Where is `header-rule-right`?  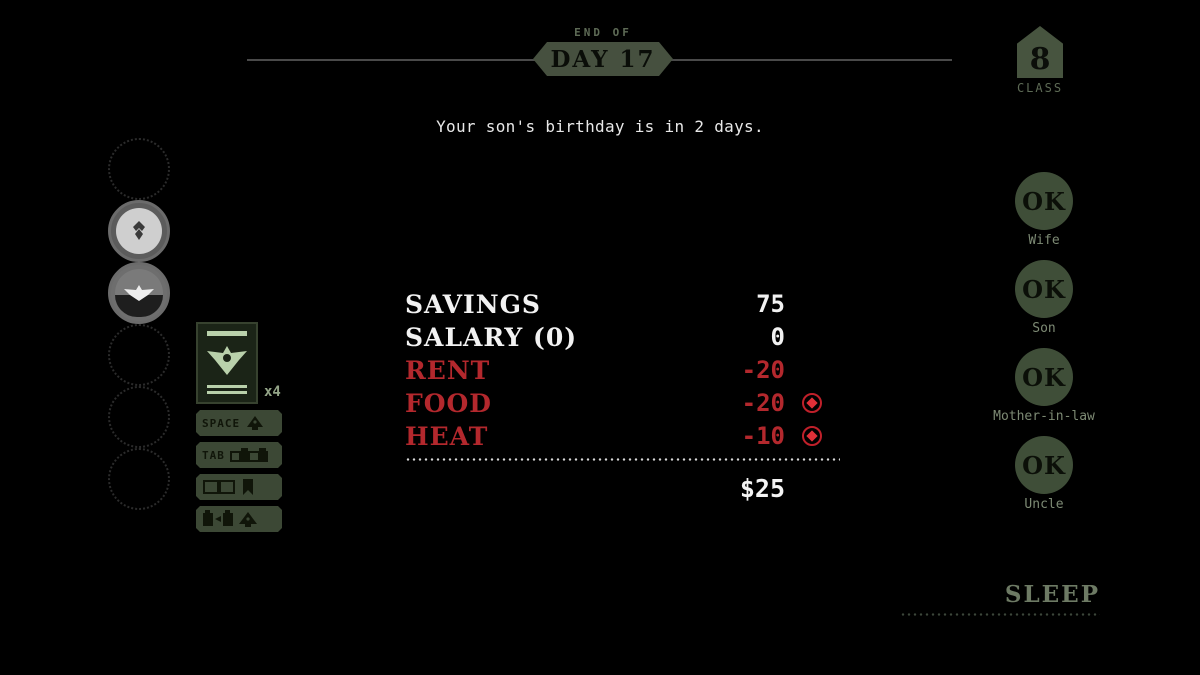
header-rule-right is located at coordinates (801, 60).